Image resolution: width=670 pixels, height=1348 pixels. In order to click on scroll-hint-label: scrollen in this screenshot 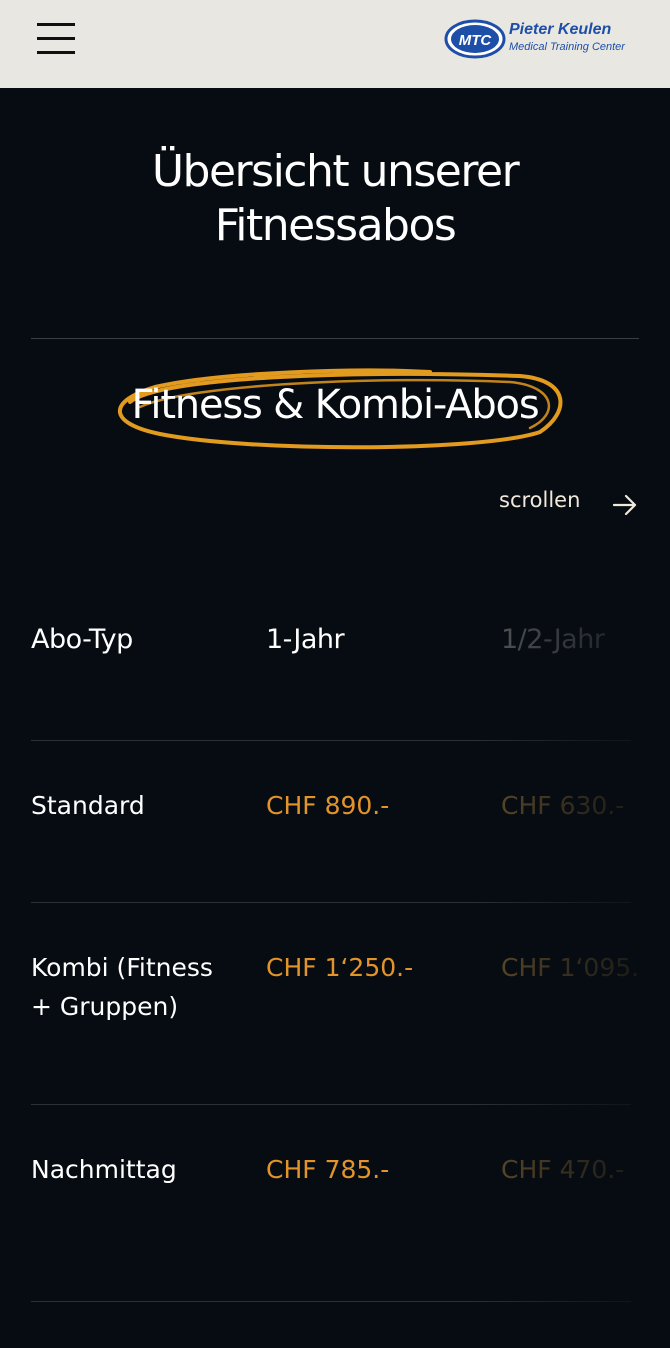, I will do `click(539, 500)`.